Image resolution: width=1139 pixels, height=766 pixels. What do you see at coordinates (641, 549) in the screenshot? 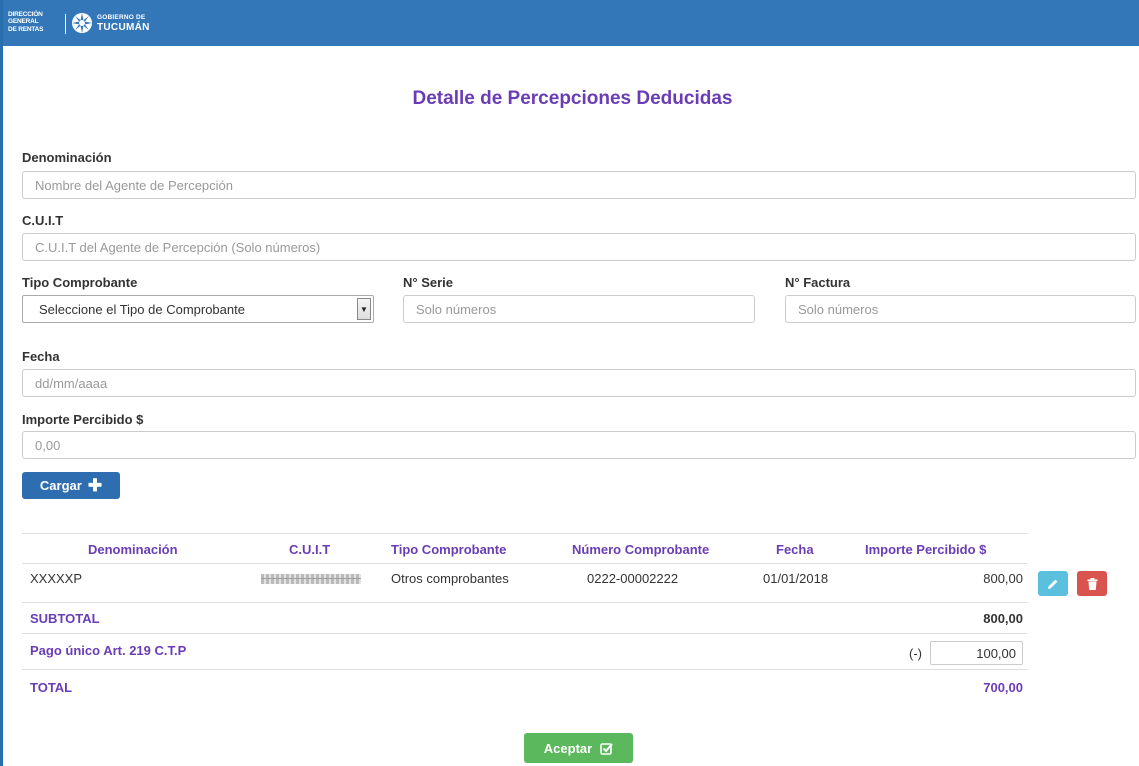
I see `th-numero-comprobante: Número Comprobante` at bounding box center [641, 549].